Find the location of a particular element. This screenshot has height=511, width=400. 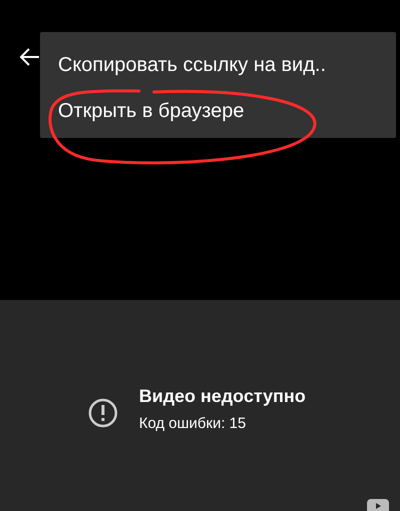

error-code: Код ошибки: 15 is located at coordinates (193, 423).